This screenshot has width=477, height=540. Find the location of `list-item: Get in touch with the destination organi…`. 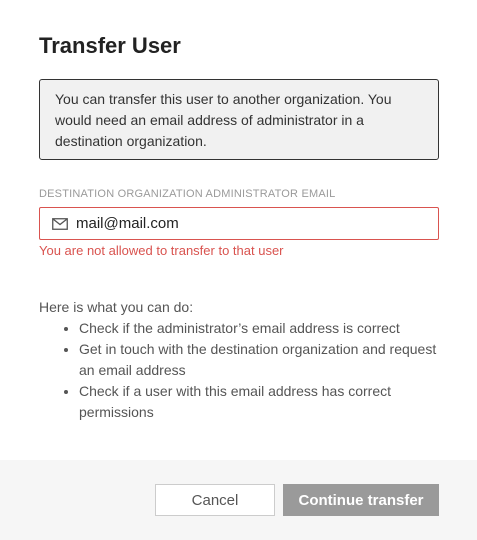

list-item: Get in touch with the destination organi… is located at coordinates (264, 360).